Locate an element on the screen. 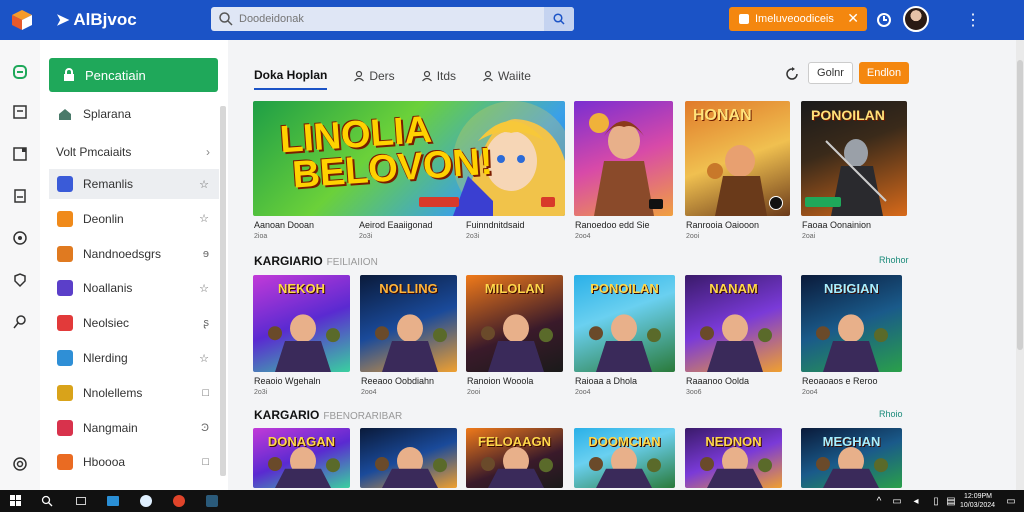 The height and width of the screenshot is (512, 1024). sidebar-item: Deonlin ☆ is located at coordinates (134, 219).